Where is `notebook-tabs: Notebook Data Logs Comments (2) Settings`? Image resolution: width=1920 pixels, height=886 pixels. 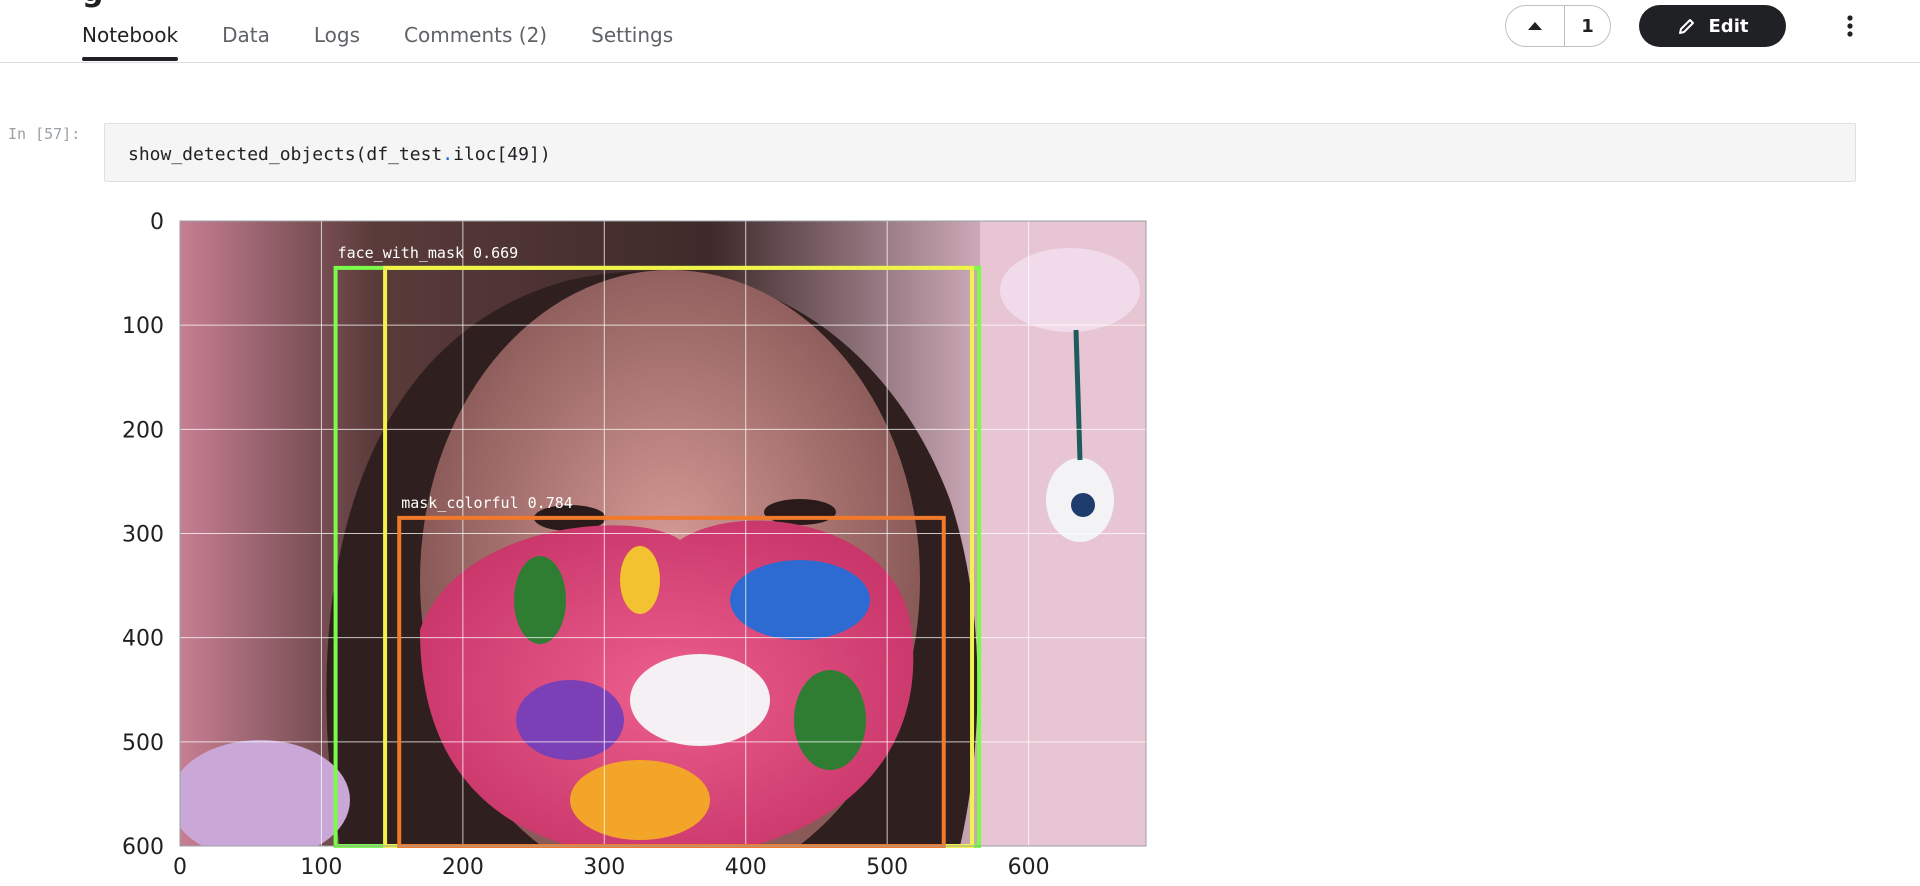 notebook-tabs: Notebook Data Logs Comments (2) Settings is located at coordinates (399, 31).